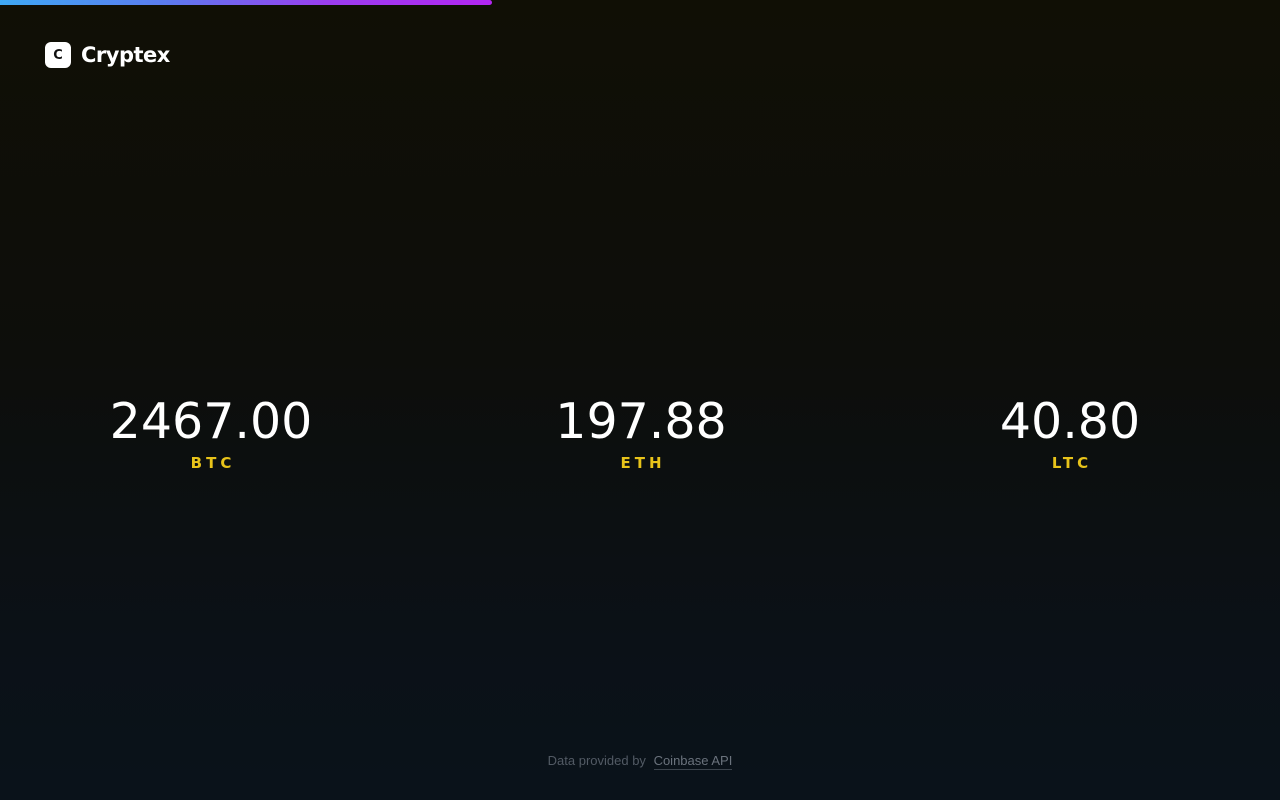 The image size is (1280, 800). I want to click on brand-name: Cryptex, so click(125, 55).